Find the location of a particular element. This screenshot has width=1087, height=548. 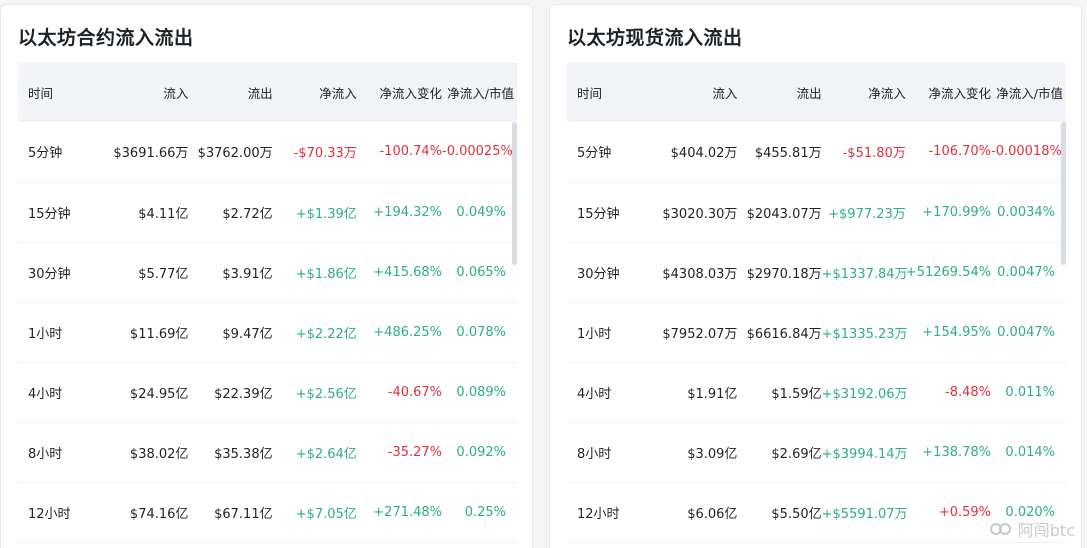

cell-inflow: $74.16亿 is located at coordinates (159, 514).